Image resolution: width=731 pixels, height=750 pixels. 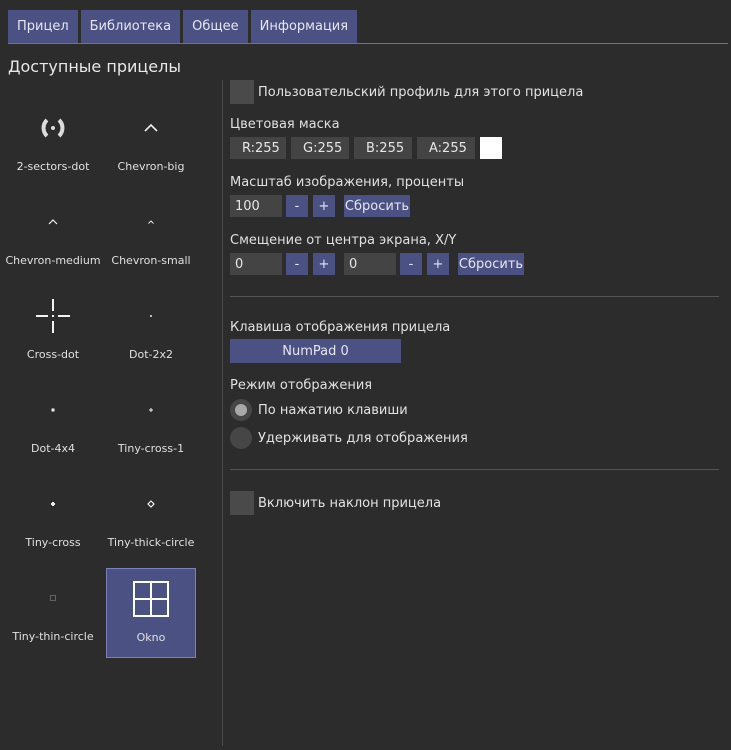 I want to click on tiny-thick-circle-icon, so click(x=151, y=504).